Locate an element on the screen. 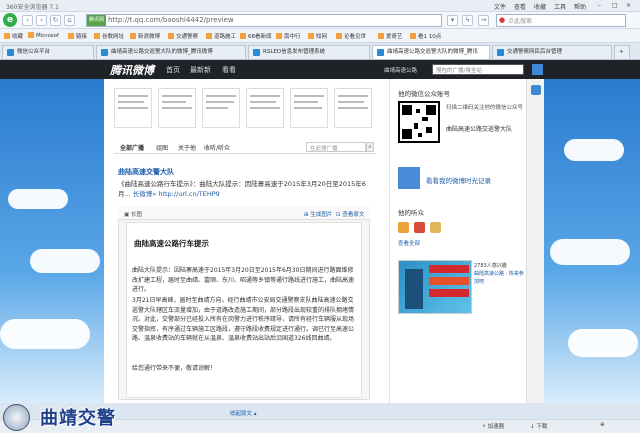 This screenshot has width=640, height=433. search-engine-icon: ● is located at coordinates (502, 20).